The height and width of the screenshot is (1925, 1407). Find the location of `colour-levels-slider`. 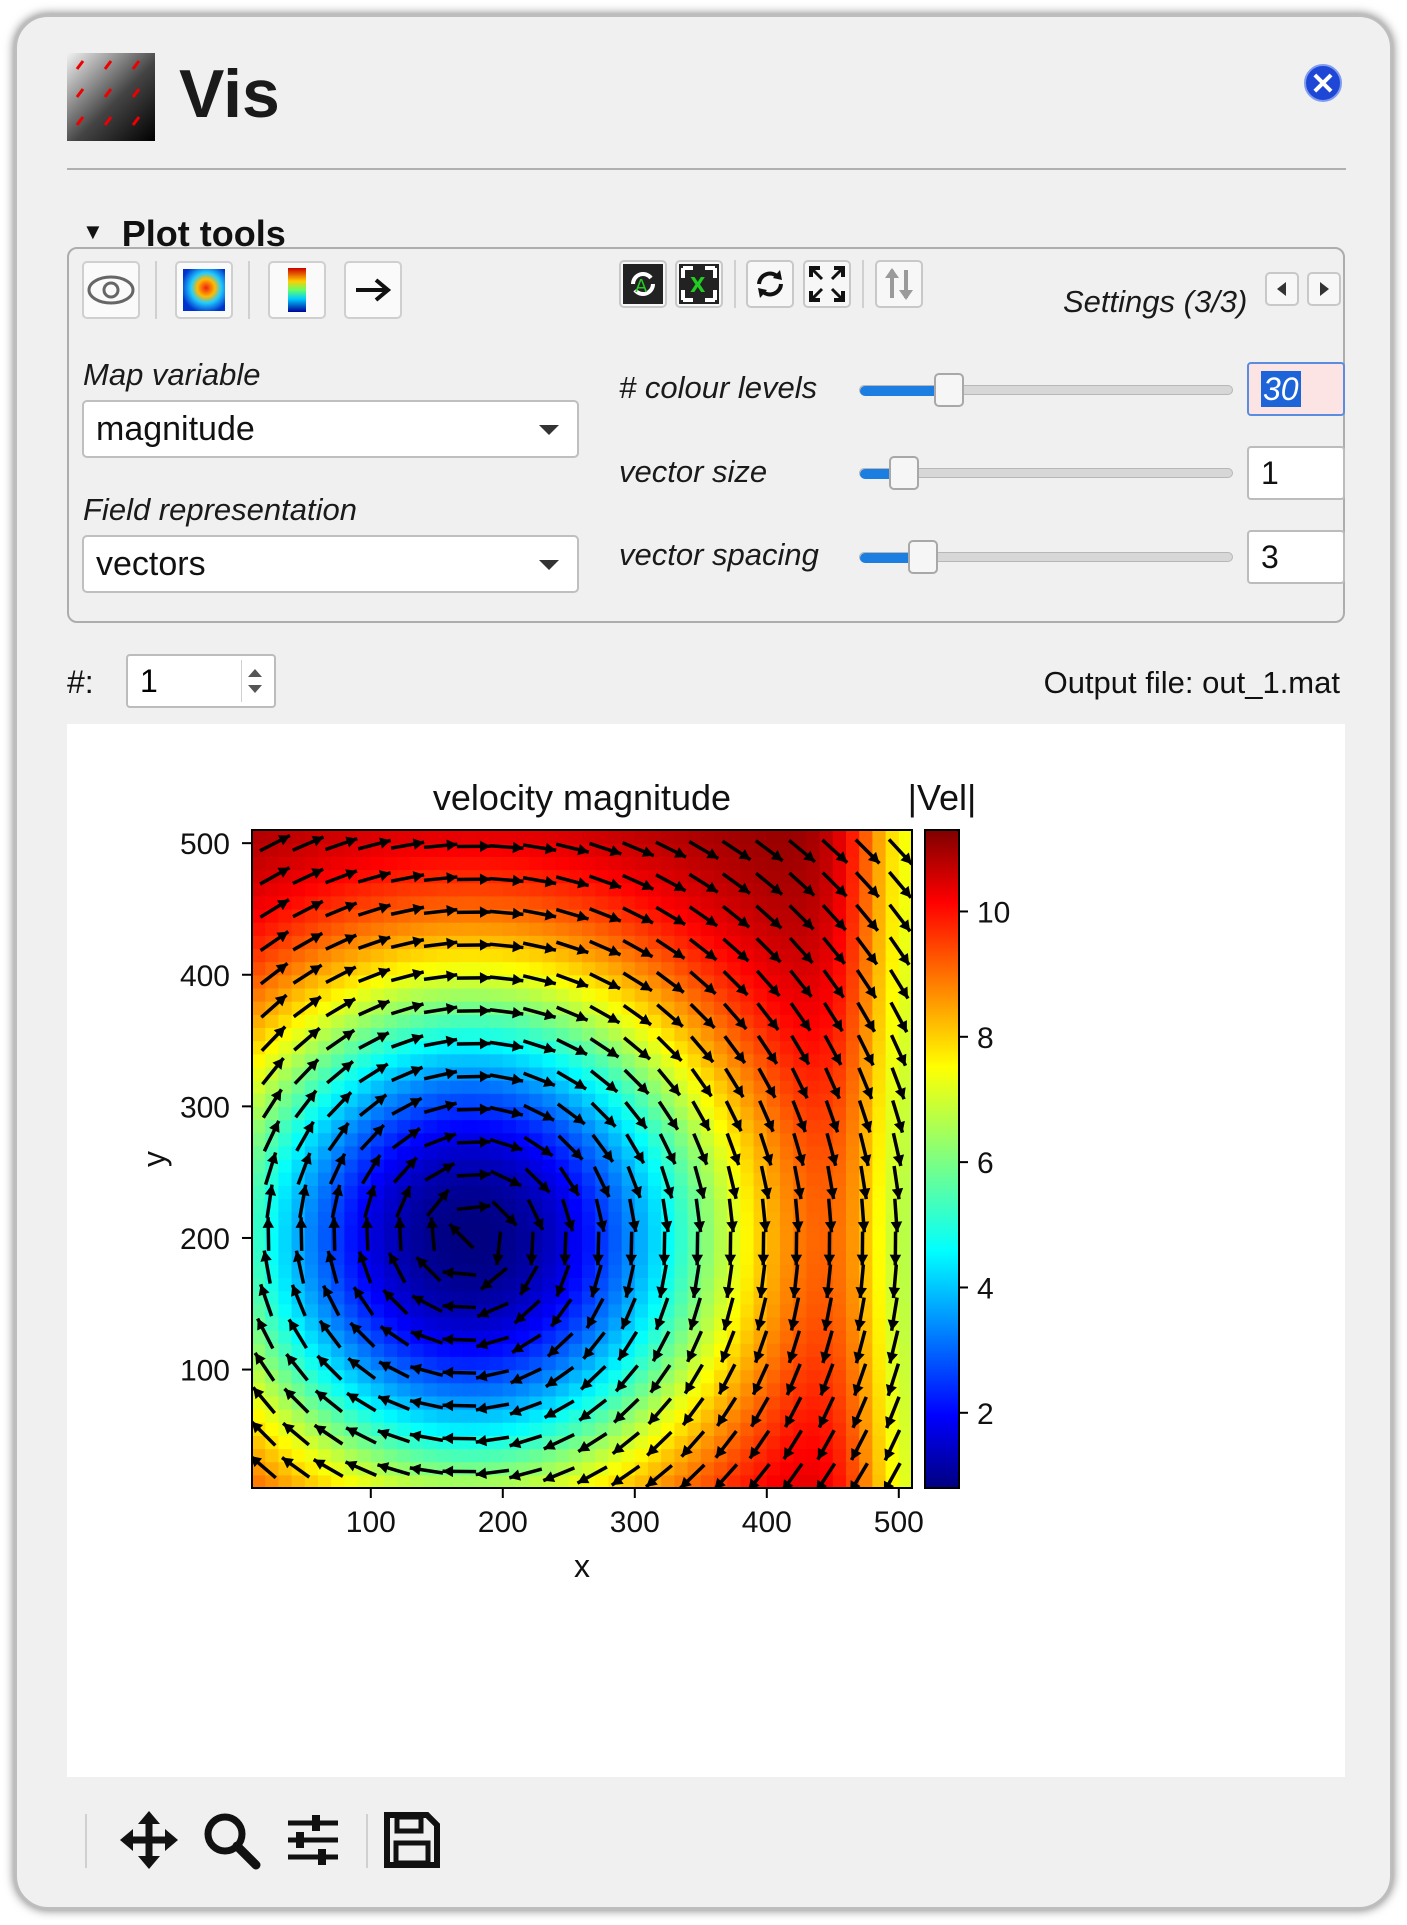

colour-levels-slider is located at coordinates (1046, 390).